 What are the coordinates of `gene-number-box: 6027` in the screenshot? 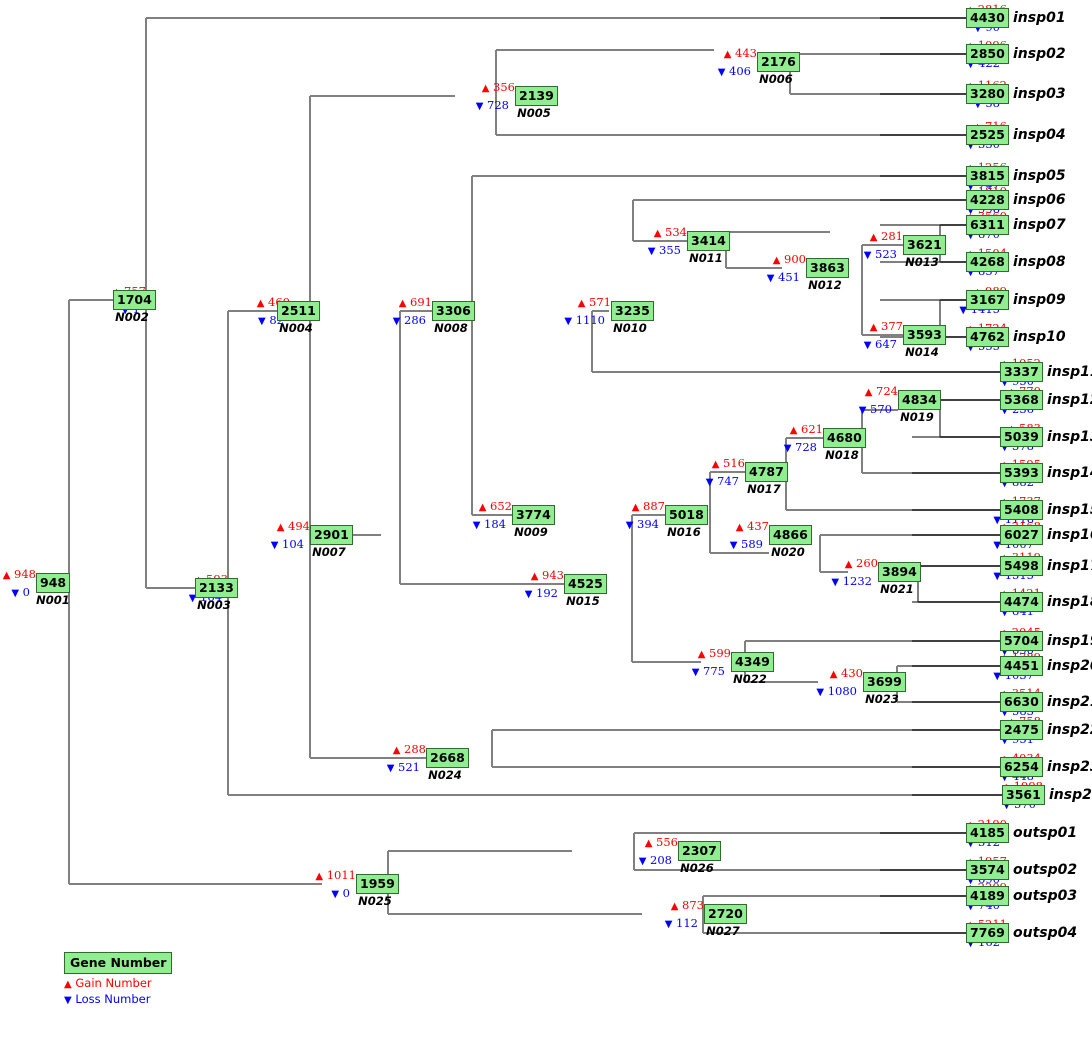 It's located at (1021, 535).